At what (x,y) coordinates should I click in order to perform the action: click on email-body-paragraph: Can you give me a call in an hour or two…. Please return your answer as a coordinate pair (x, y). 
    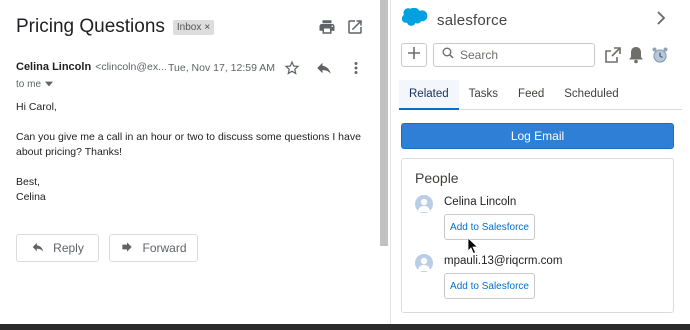
    Looking at the image, I should click on (188, 144).